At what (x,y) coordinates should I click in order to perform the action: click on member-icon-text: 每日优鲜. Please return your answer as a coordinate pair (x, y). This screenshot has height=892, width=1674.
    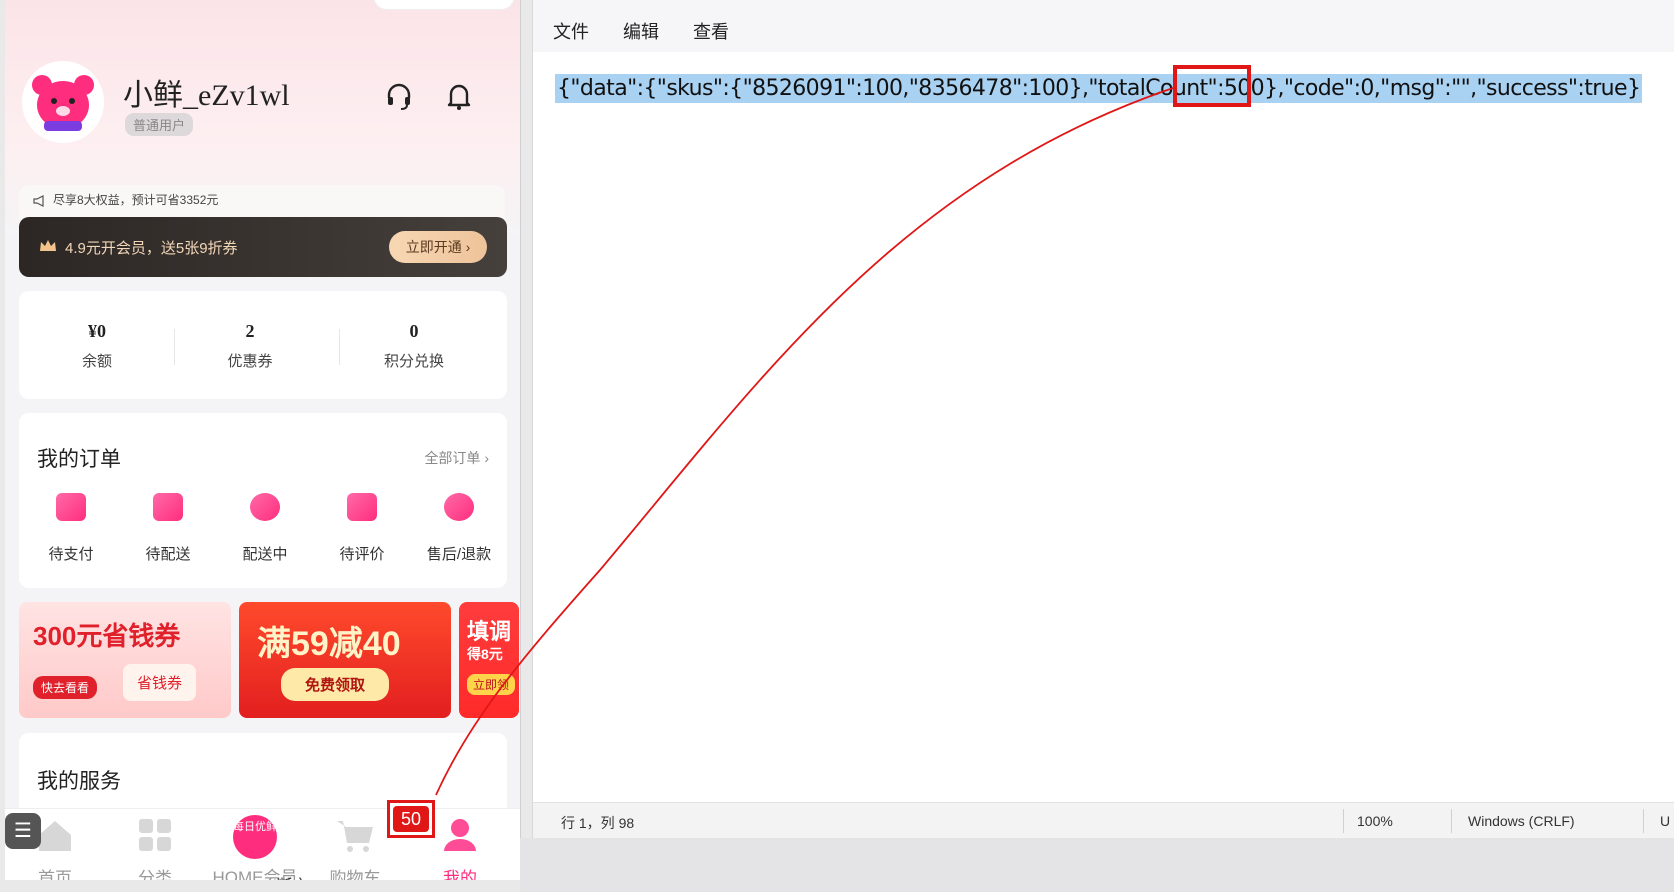
    Looking at the image, I should click on (255, 827).